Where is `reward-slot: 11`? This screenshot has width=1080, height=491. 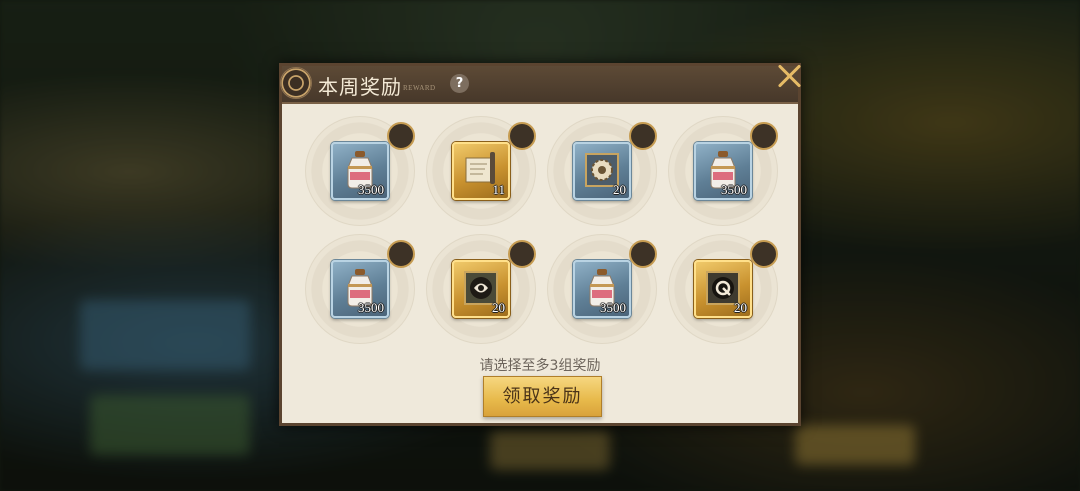
reward-slot: 11 is located at coordinates (481, 171).